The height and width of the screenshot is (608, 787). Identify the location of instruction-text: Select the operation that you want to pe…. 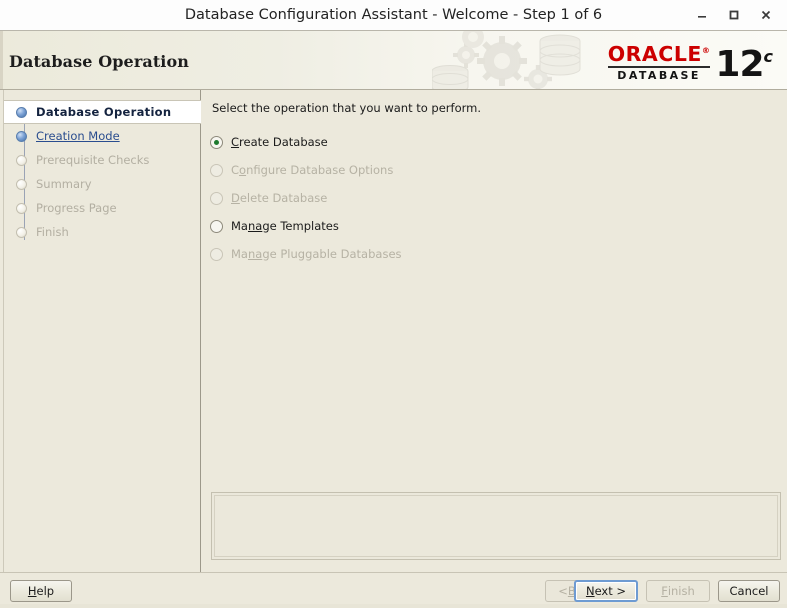
(347, 108).